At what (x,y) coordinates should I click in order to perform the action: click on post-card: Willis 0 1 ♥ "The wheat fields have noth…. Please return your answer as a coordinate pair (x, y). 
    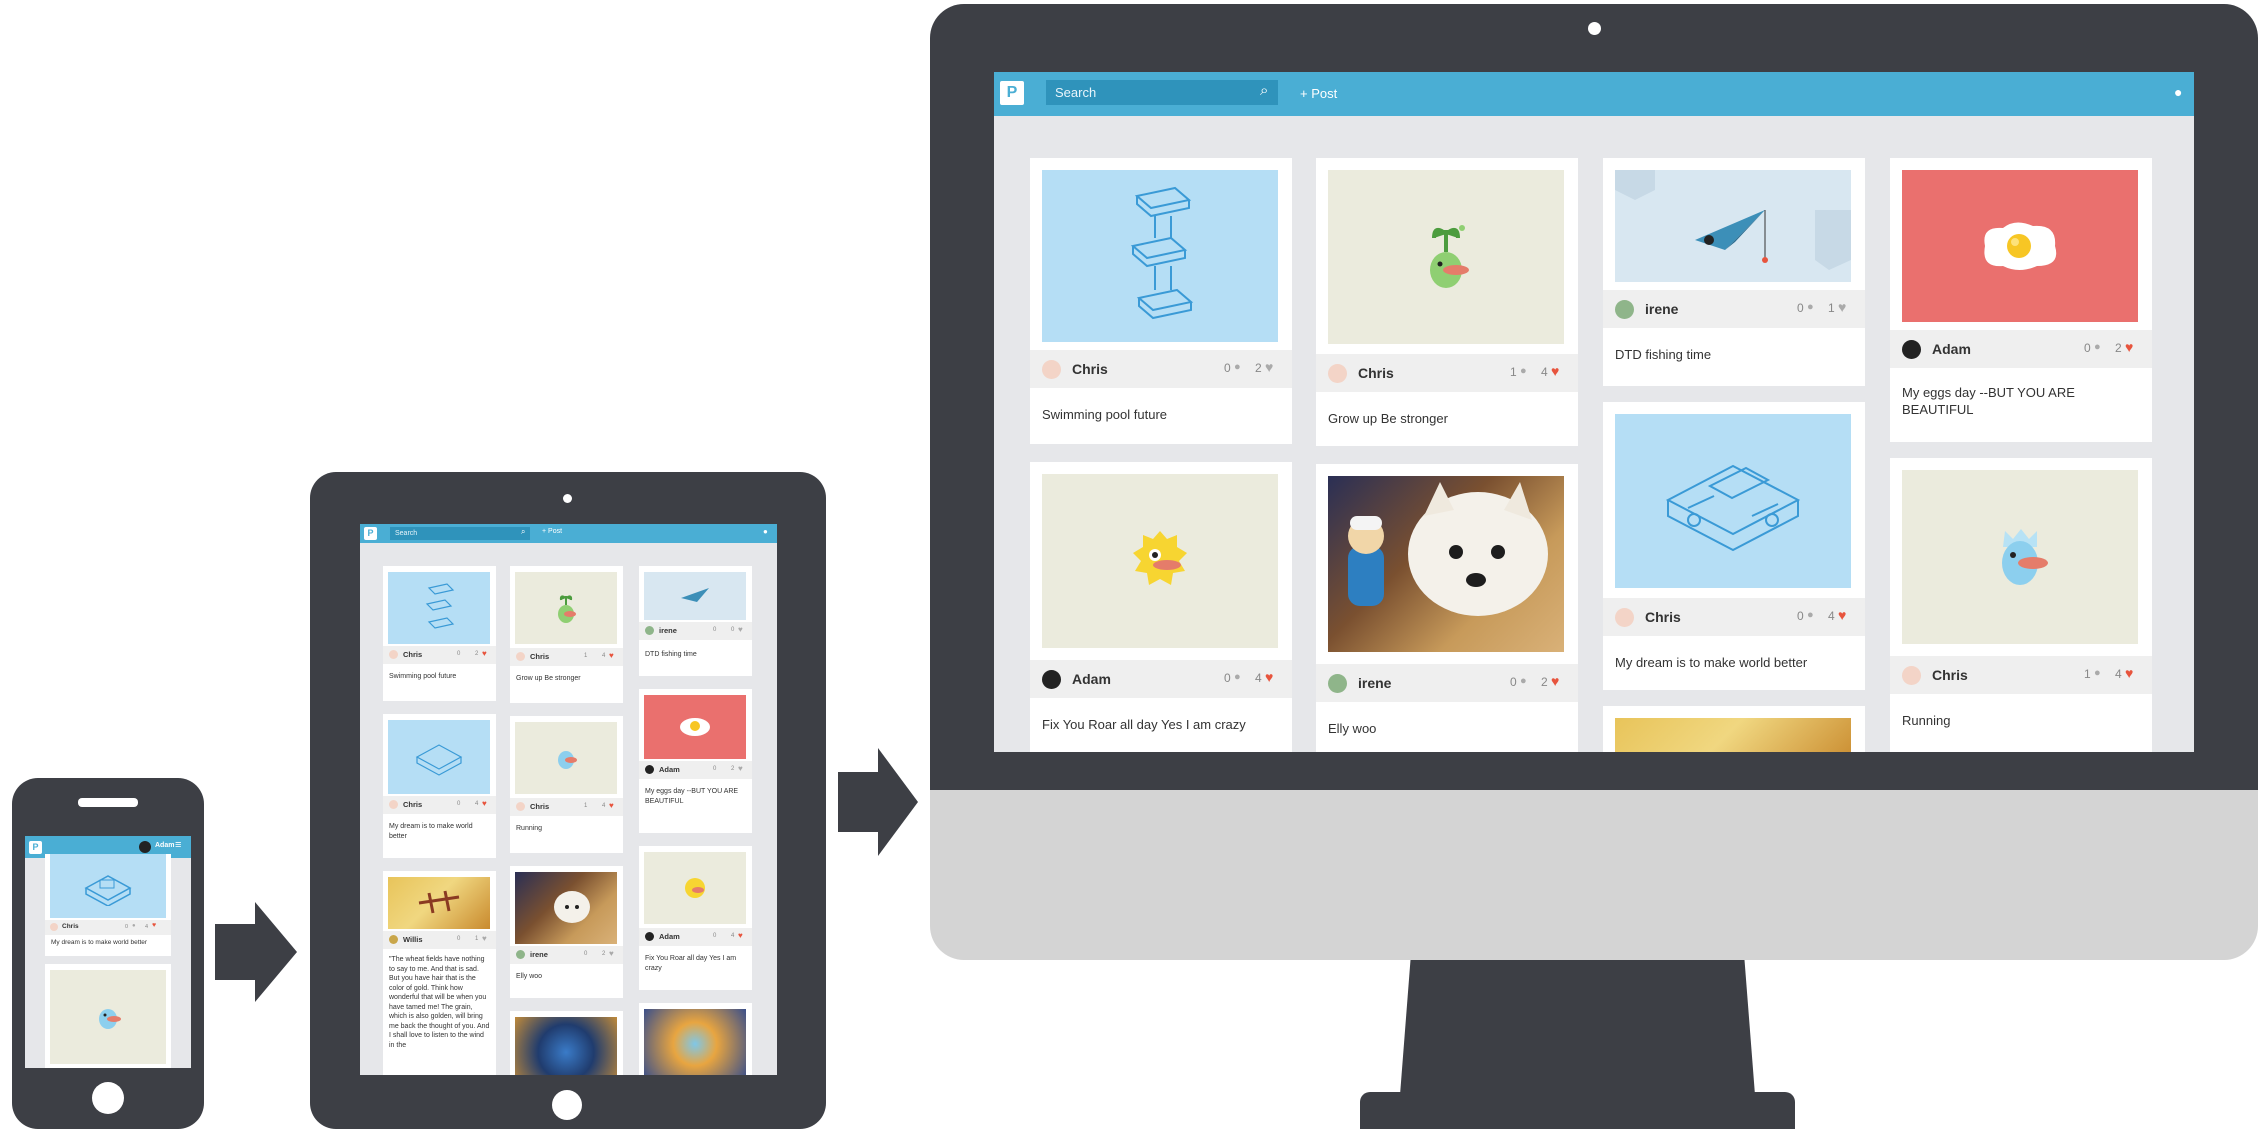
    Looking at the image, I should click on (439, 973).